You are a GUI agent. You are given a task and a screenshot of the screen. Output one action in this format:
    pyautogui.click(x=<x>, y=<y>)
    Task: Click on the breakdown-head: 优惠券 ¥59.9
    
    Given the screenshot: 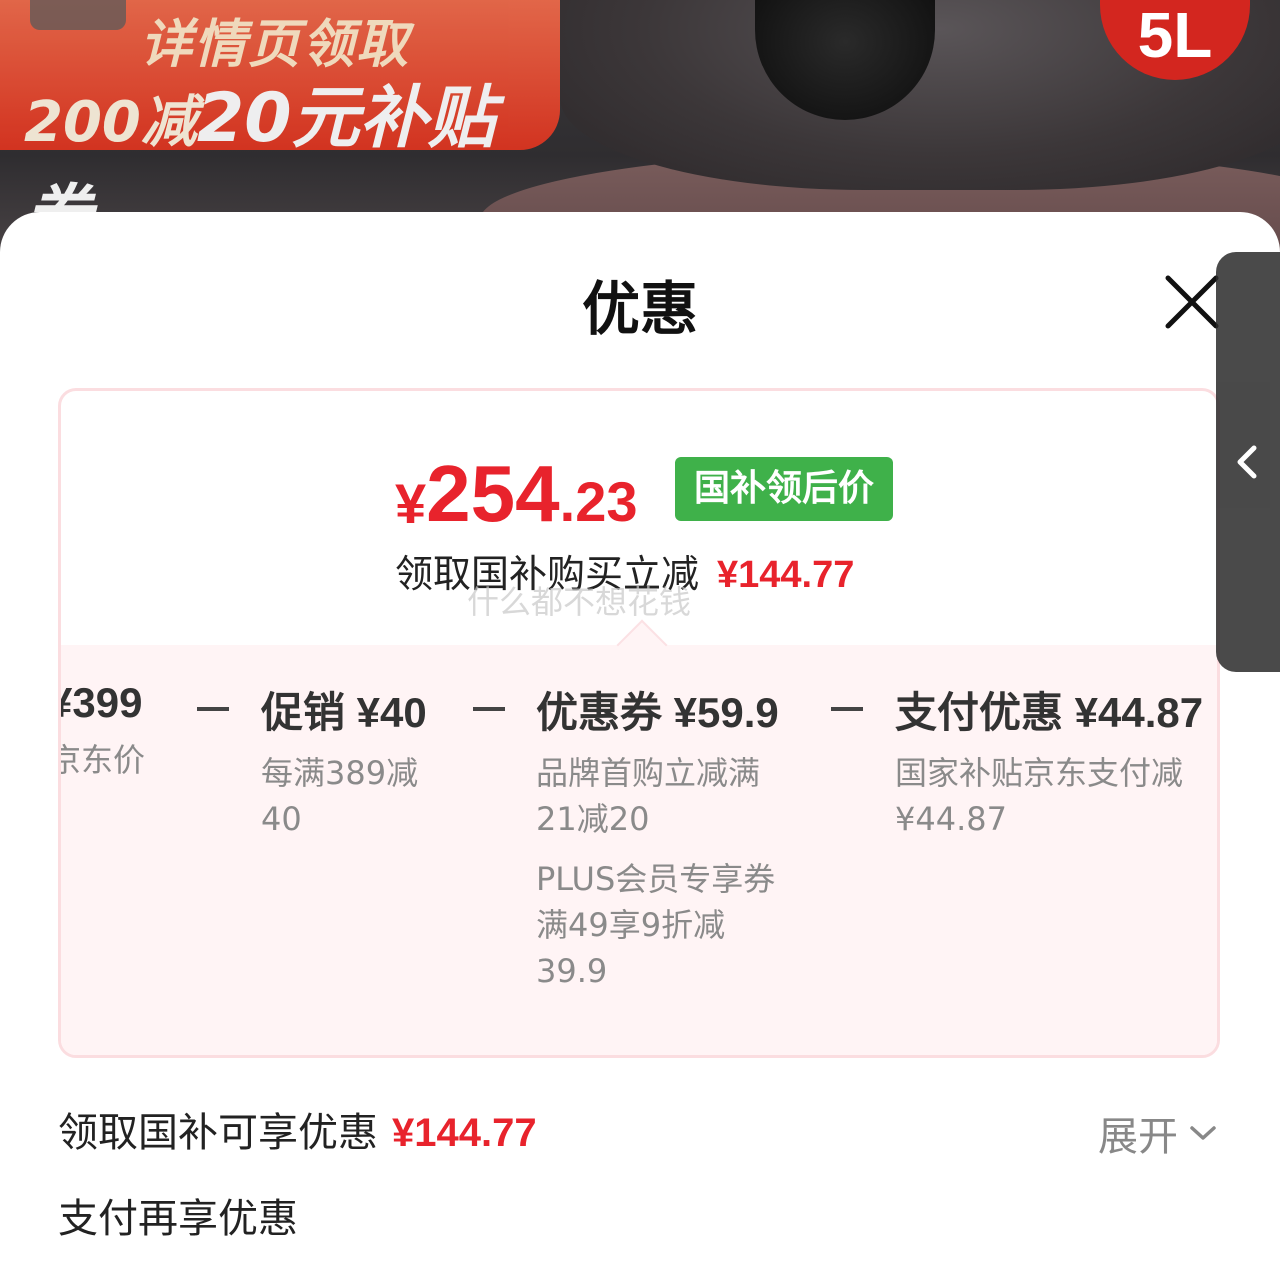 What is the action you would take?
    pyautogui.click(x=657, y=712)
    